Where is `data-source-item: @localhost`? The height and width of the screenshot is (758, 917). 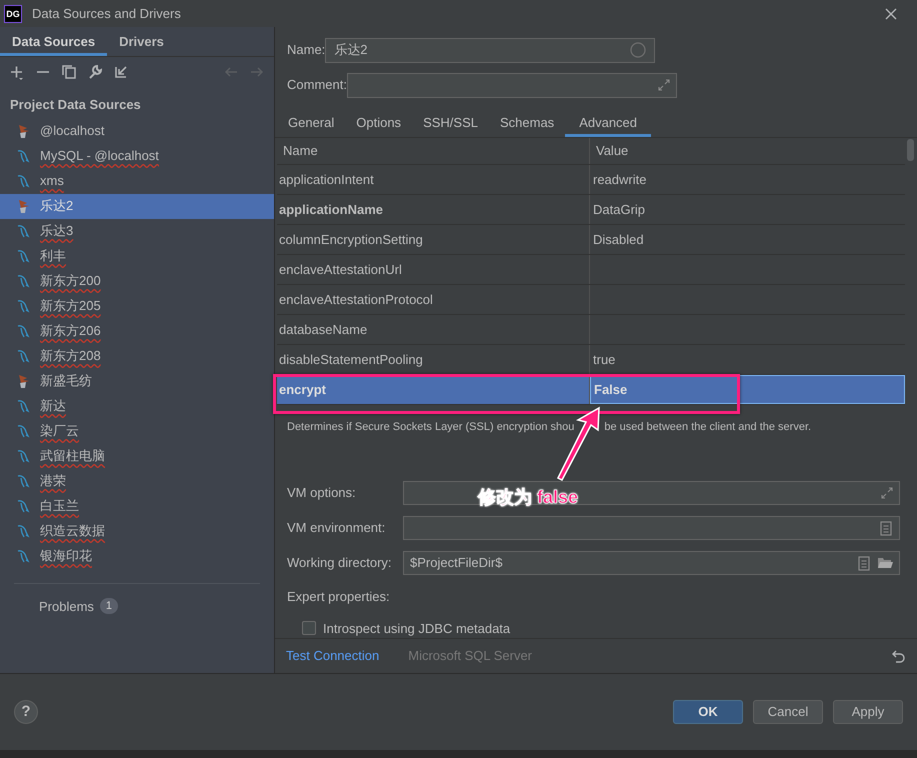
data-source-item: @localhost is located at coordinates (137, 131).